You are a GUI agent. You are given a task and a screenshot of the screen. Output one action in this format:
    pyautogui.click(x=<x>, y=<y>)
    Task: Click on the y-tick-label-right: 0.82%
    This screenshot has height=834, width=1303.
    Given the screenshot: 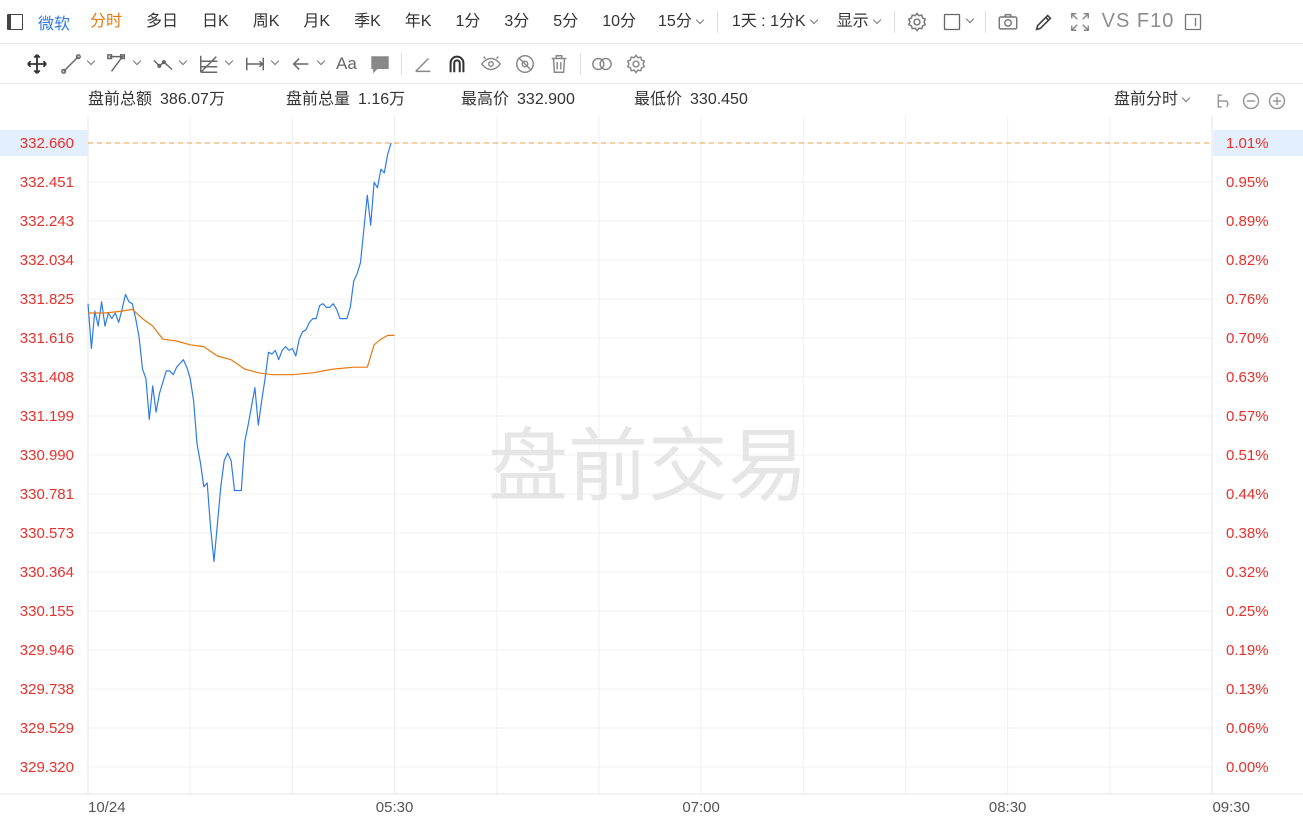 What is the action you would take?
    pyautogui.click(x=1247, y=260)
    